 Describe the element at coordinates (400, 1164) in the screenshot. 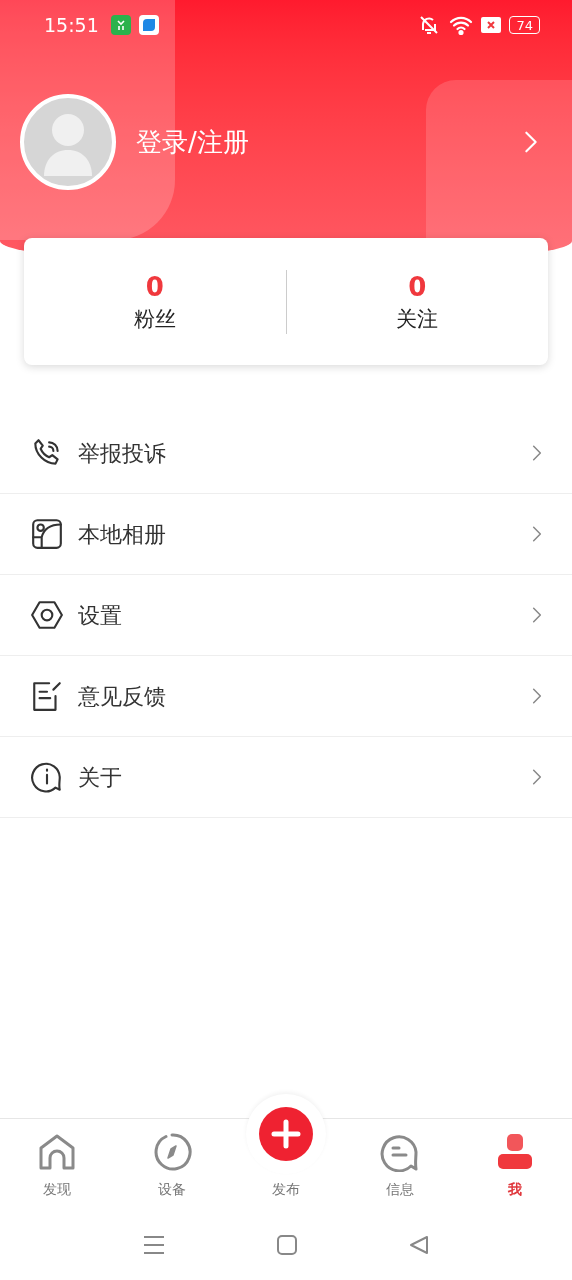

I see `nav-tab: 信息` at that location.